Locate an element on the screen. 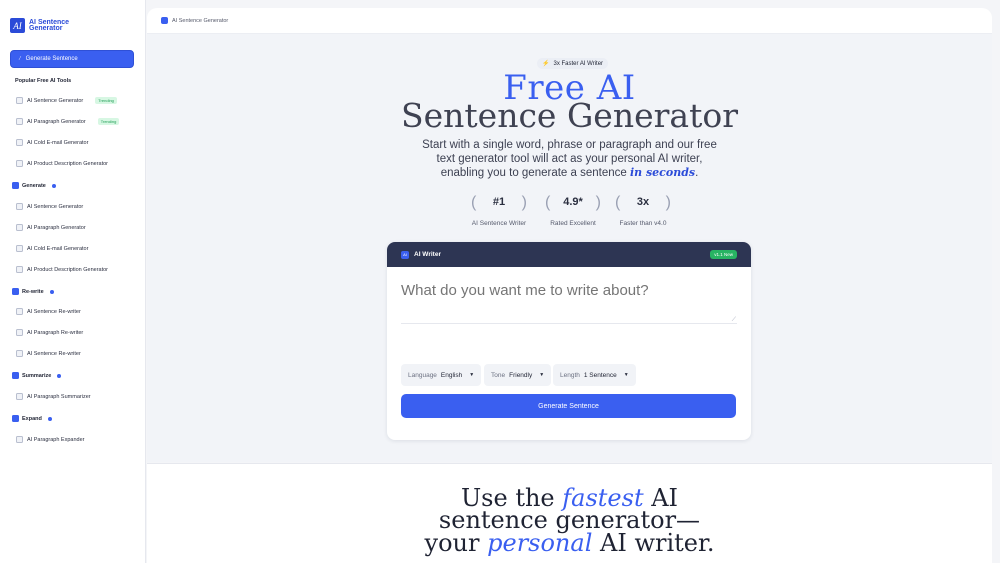 Image resolution: width=1000 pixels, height=563 pixels. ai-icon: AI is located at coordinates (405, 254).